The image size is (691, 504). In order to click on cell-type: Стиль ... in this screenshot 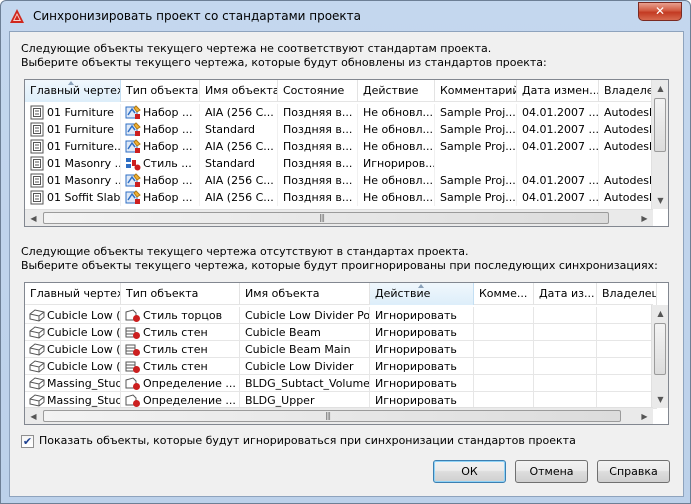, I will do `click(160, 163)`.